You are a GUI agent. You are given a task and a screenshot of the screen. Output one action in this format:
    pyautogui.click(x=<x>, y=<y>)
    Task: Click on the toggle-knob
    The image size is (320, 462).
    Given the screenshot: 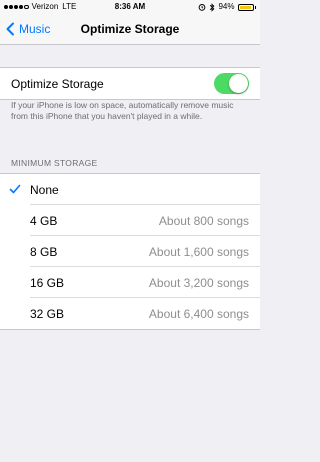 What is the action you would take?
    pyautogui.click(x=238, y=83)
    